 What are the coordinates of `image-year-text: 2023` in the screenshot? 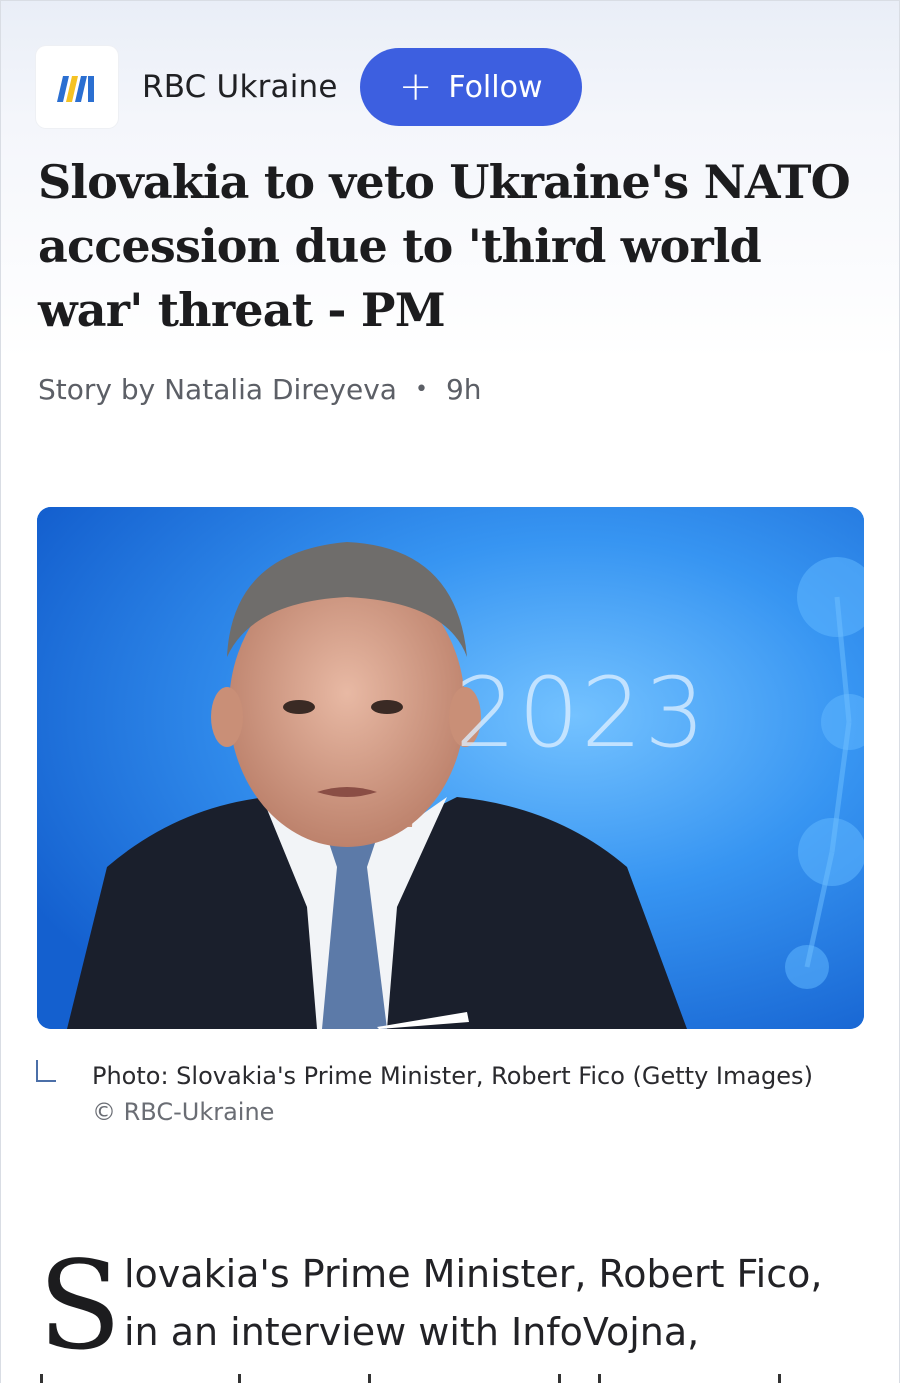 It's located at (581, 713).